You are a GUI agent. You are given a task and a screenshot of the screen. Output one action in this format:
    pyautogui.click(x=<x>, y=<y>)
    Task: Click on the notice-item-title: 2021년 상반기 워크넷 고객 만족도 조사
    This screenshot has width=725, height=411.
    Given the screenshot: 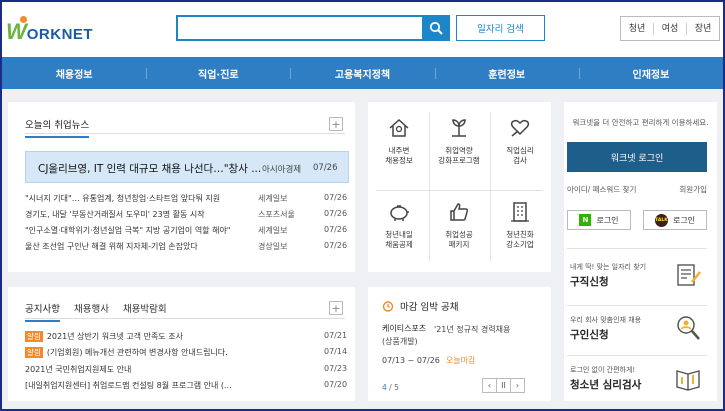 What is the action you would take?
    pyautogui.click(x=114, y=336)
    